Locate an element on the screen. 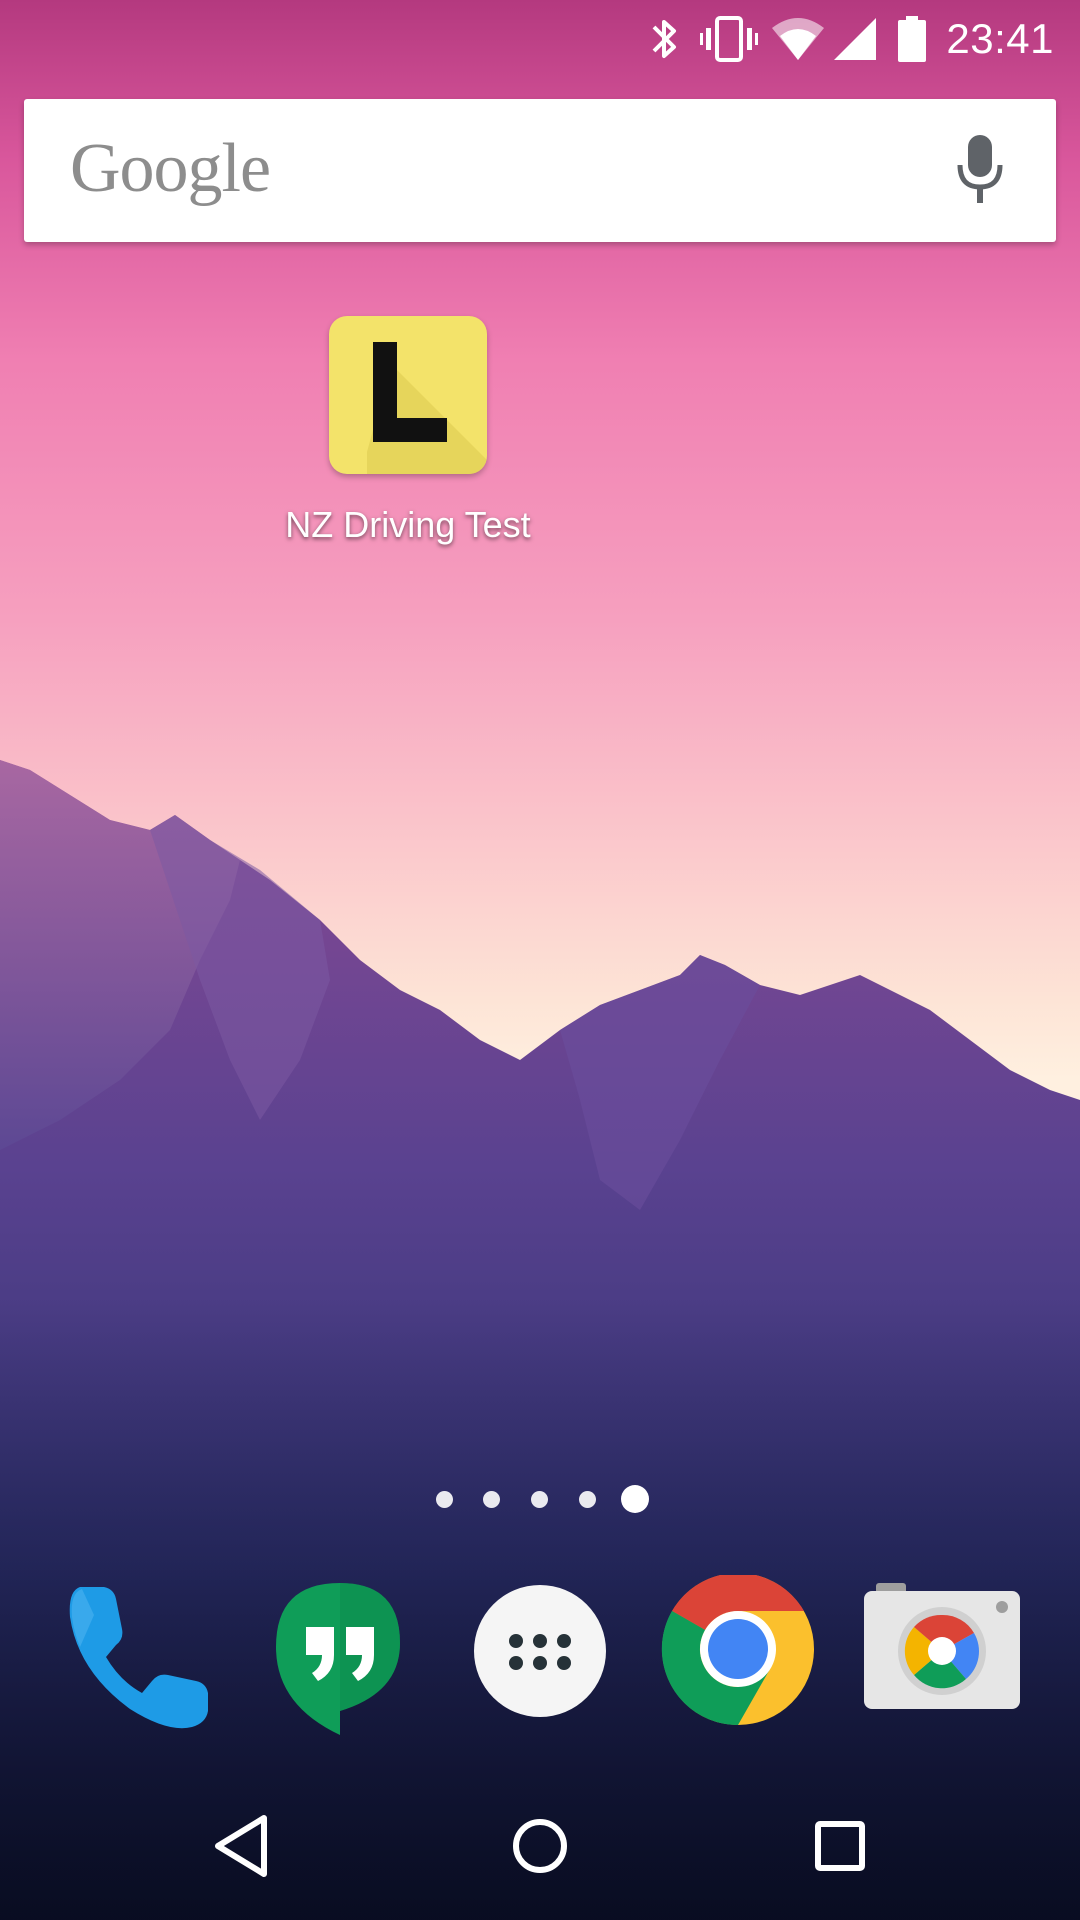 Image resolution: width=1080 pixels, height=1920 pixels. dock-phone is located at coordinates (140, 1655).